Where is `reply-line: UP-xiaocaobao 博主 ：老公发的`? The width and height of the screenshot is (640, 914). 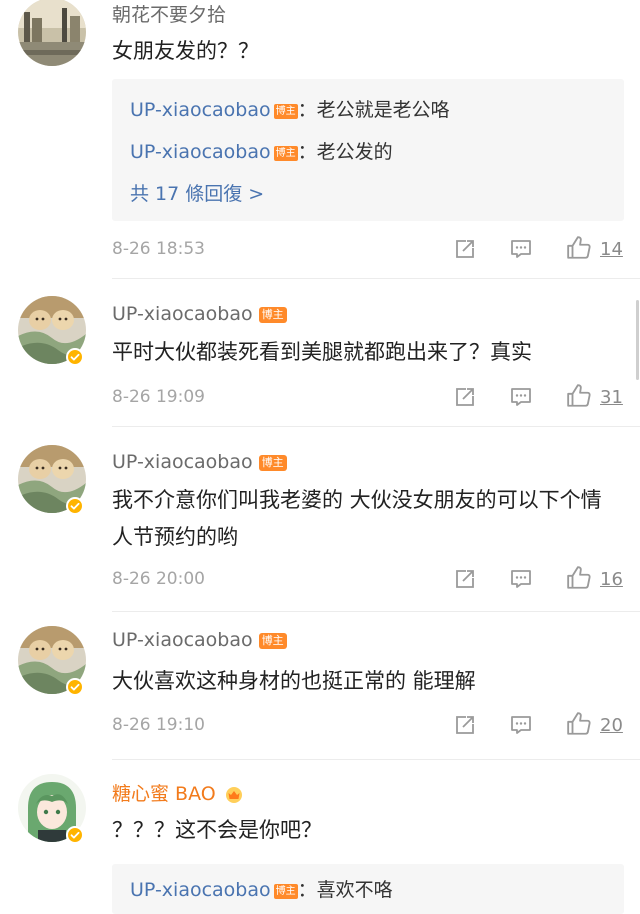 reply-line: UP-xiaocaobao 博主 ：老公发的 is located at coordinates (261, 150).